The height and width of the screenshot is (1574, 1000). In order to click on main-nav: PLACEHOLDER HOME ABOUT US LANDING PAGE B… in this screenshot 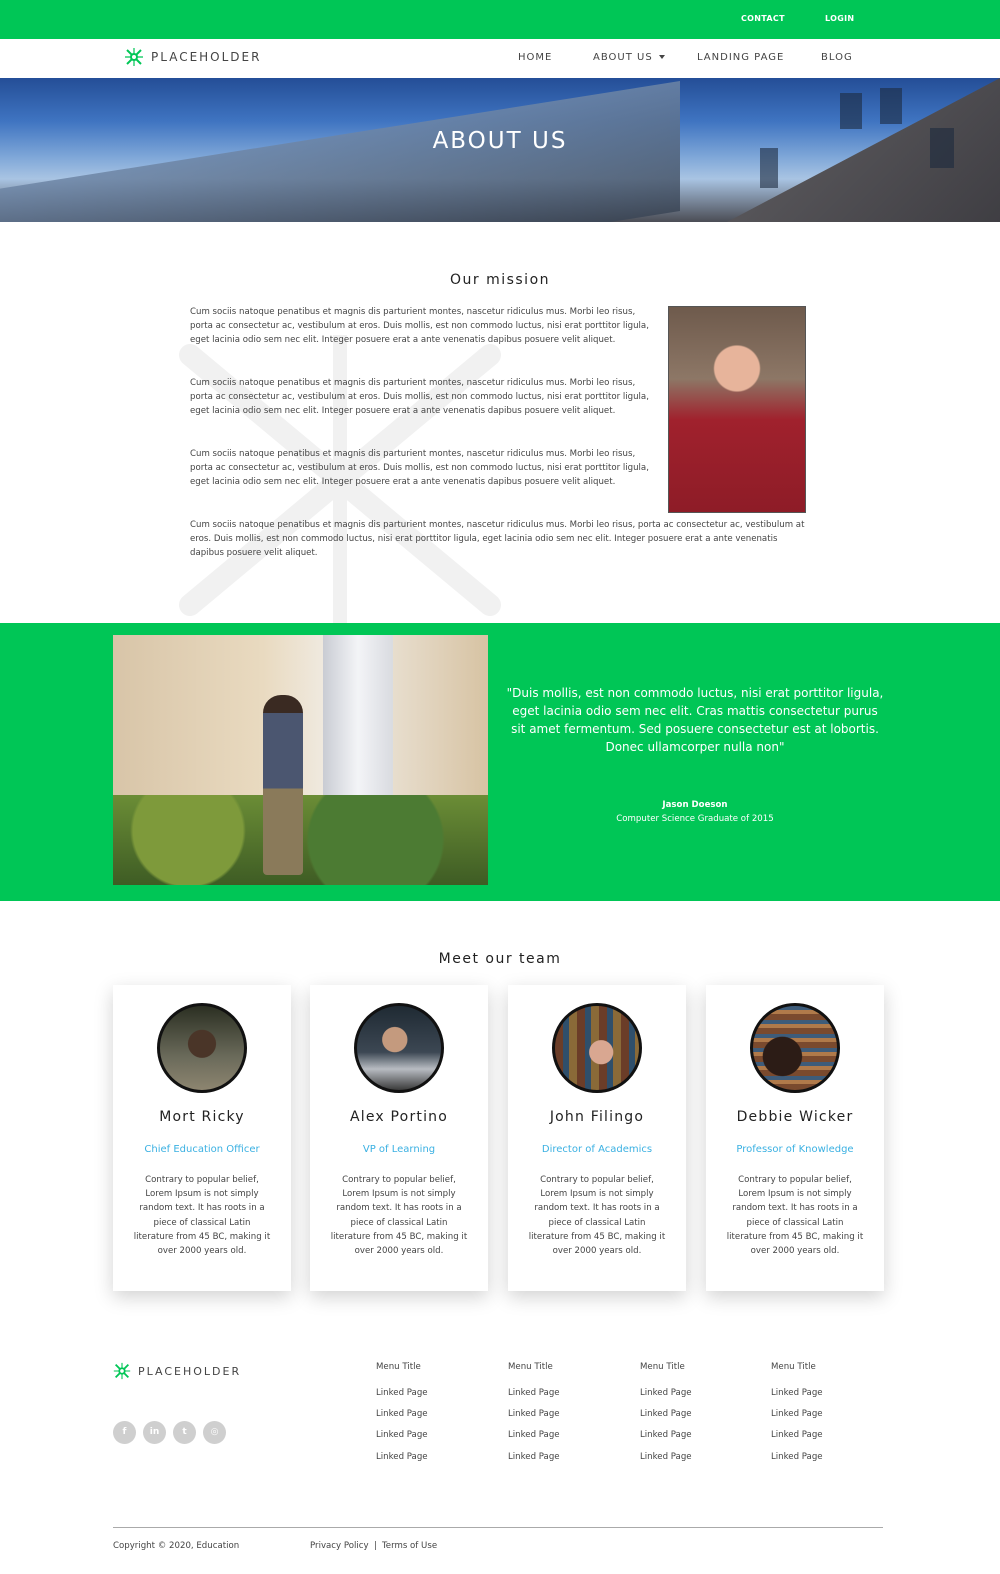, I will do `click(500, 58)`.